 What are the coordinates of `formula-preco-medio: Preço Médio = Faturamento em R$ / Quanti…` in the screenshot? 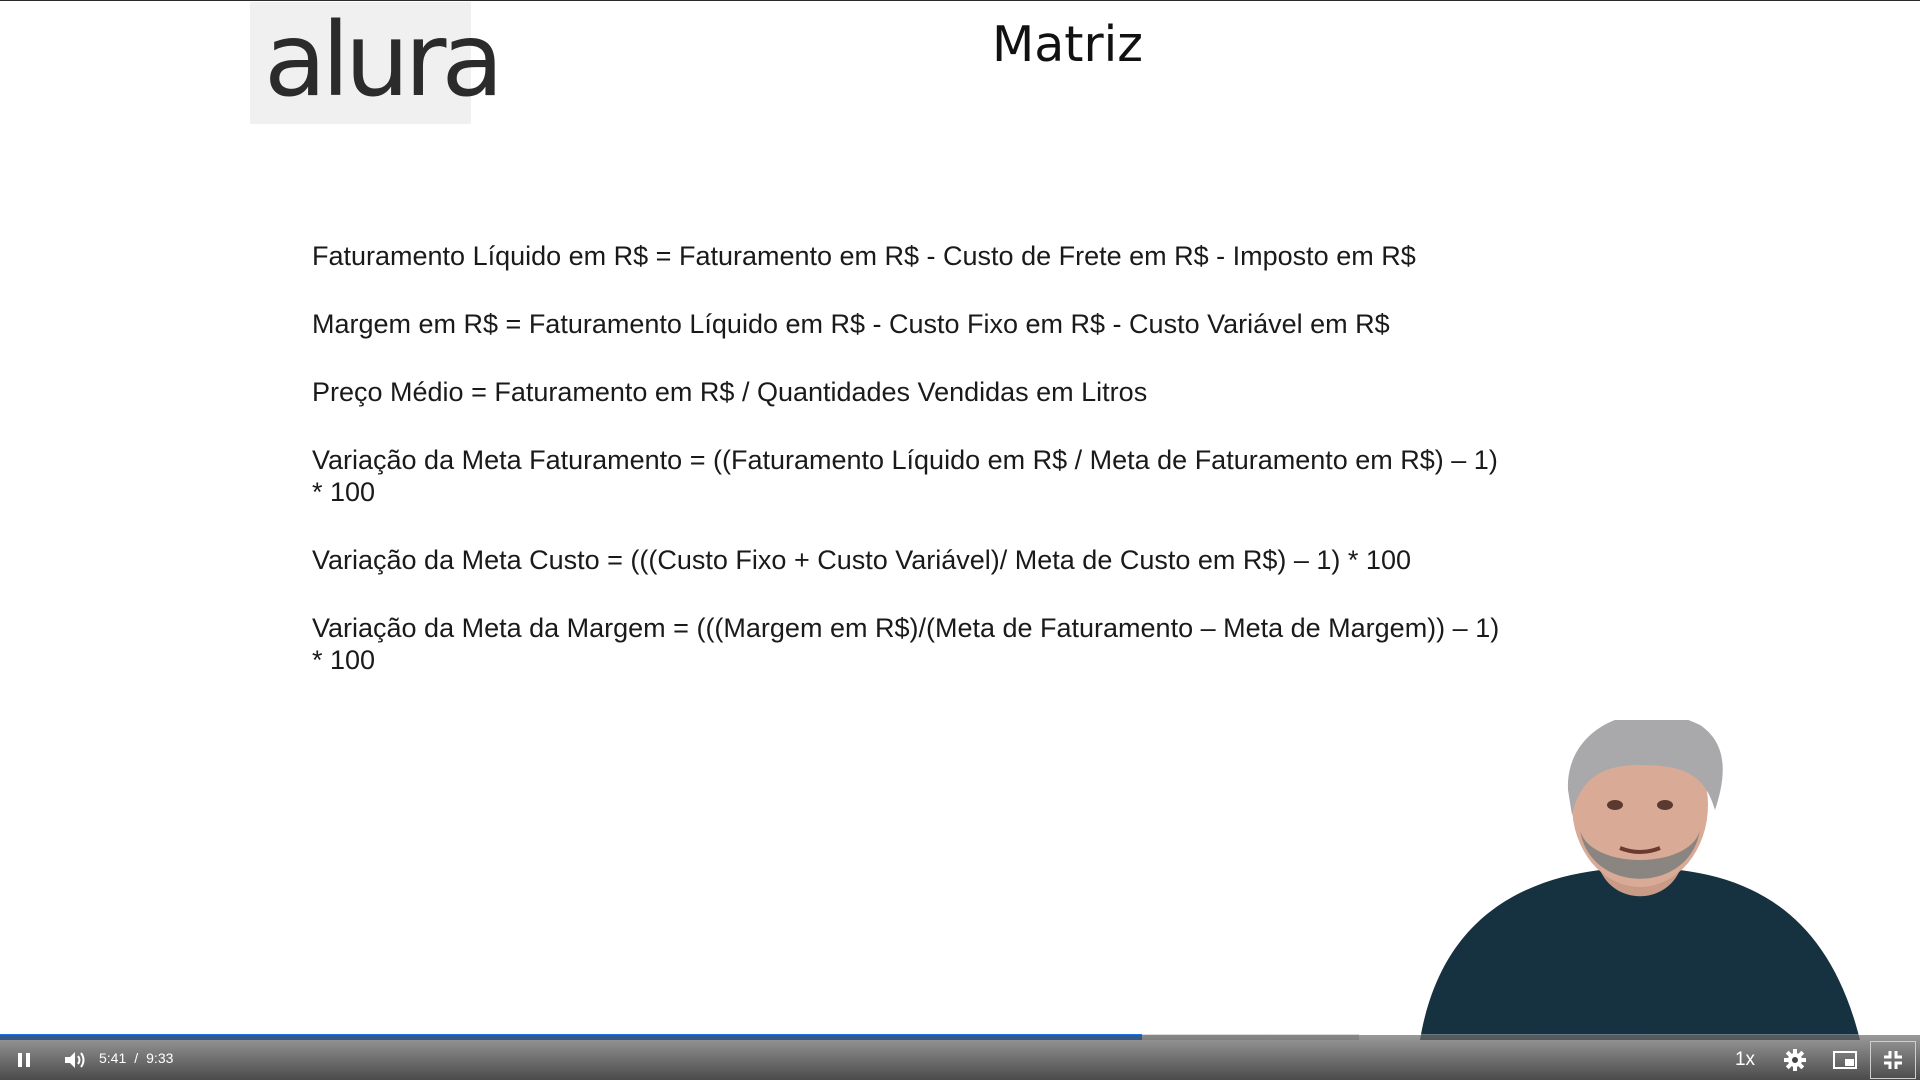 It's located at (730, 392).